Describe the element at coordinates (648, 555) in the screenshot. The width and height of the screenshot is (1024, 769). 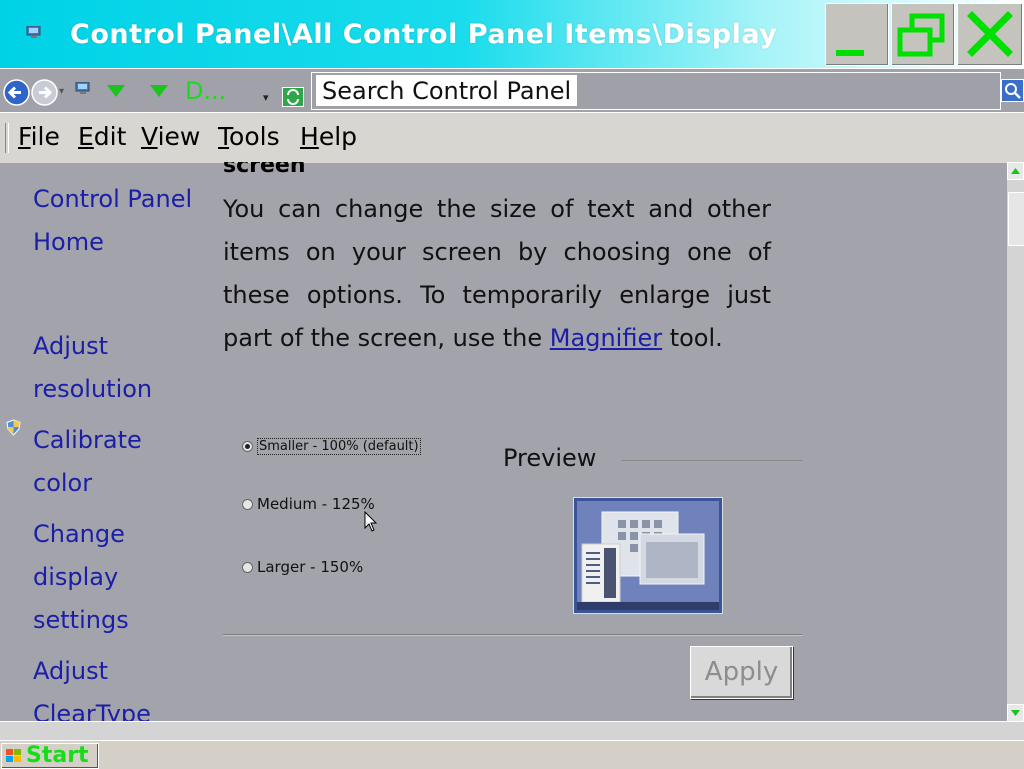
I see `display-preview-image` at that location.